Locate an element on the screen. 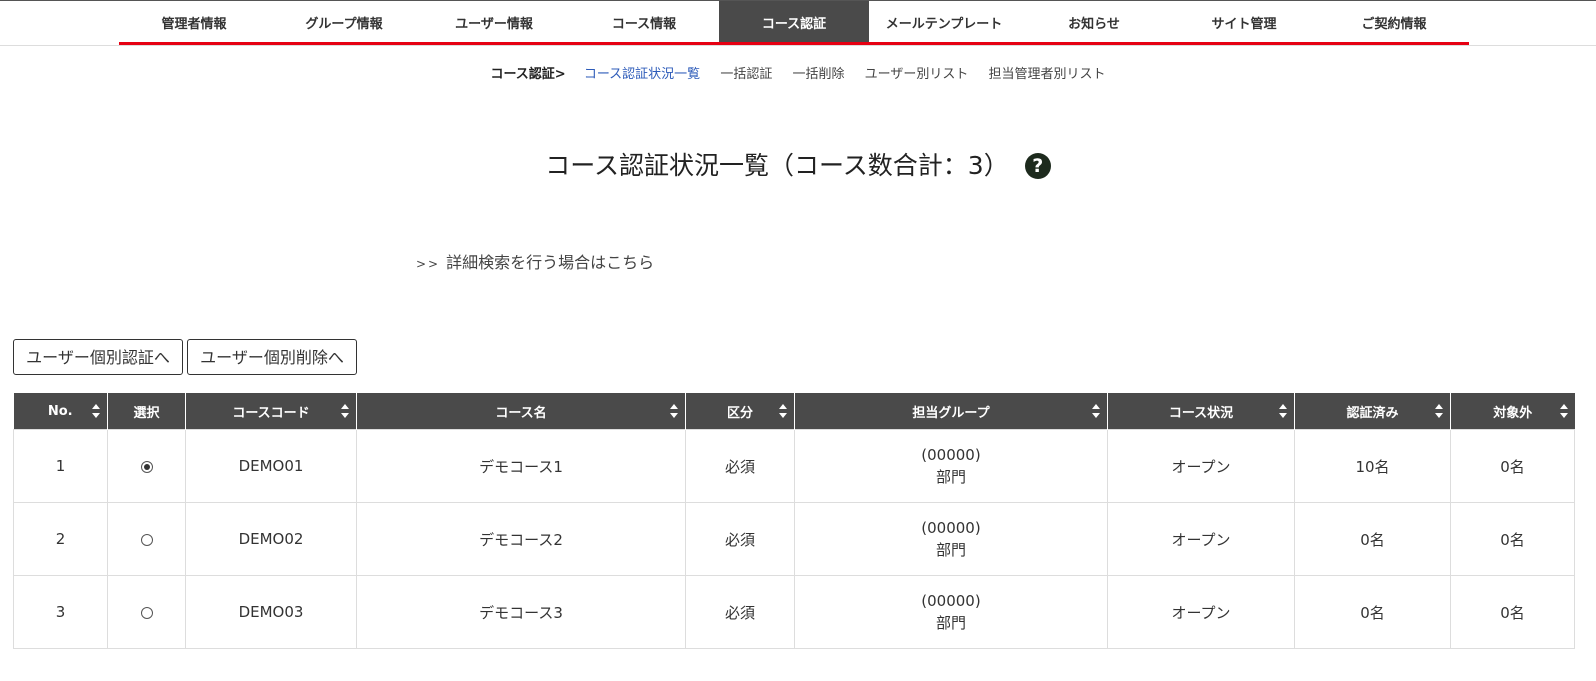  subnav-section-label: コース認証> is located at coordinates (528, 74).